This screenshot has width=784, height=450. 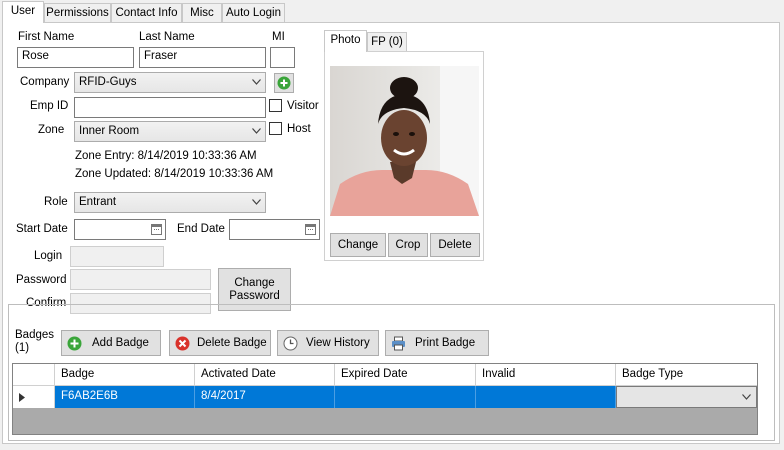 I want to click on tab-auto-login: Auto Login, so click(x=253, y=12).